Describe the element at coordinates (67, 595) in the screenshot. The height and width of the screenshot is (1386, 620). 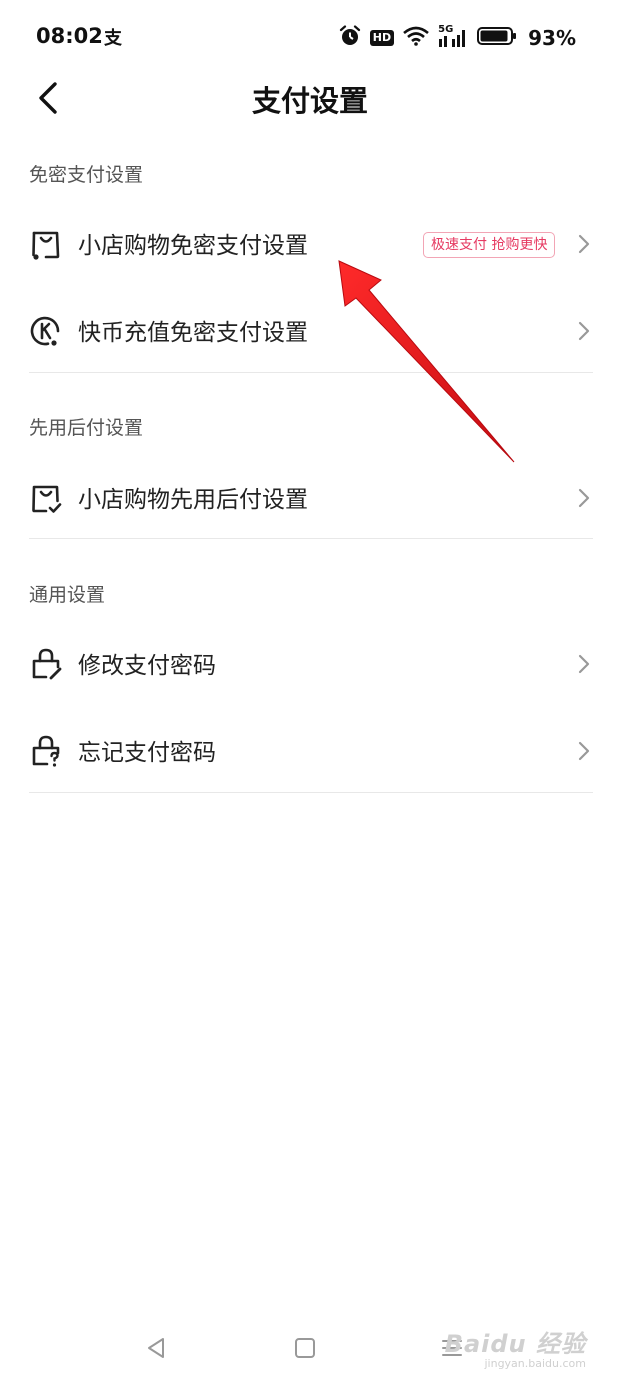
I see `section-title-general: 通用设置` at that location.